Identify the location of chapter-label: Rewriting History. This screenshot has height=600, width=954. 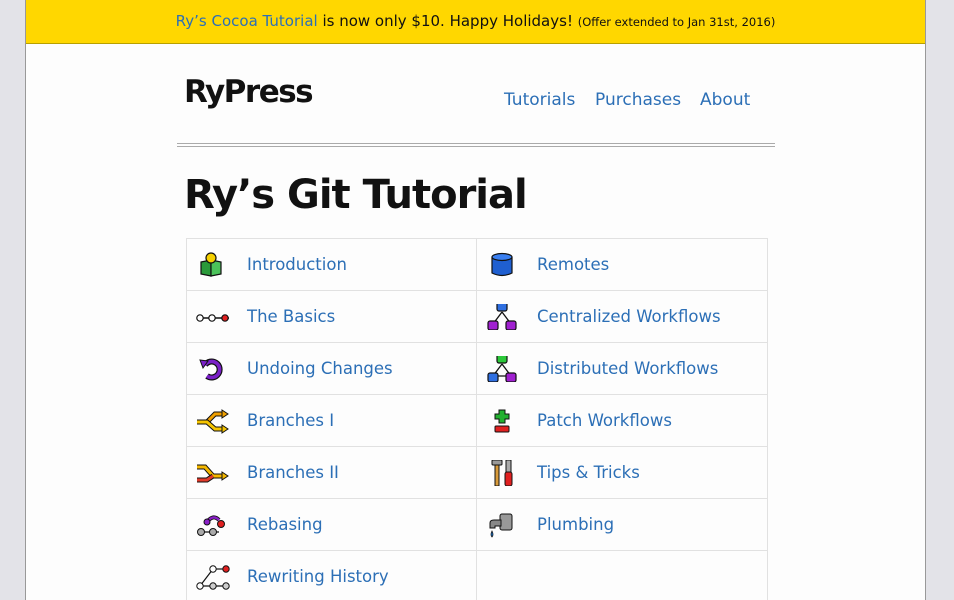
(318, 576).